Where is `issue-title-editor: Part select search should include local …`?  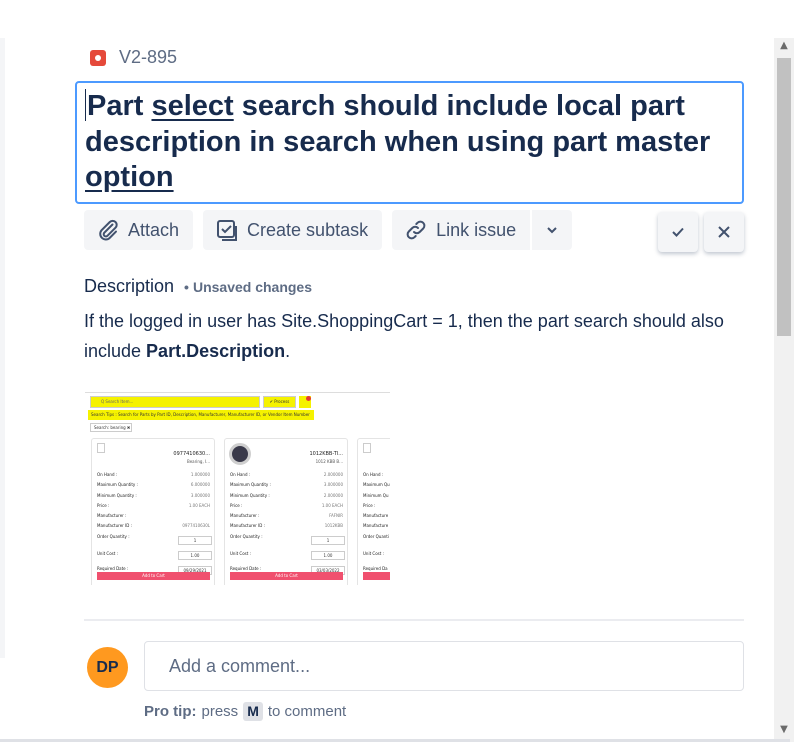
issue-title-editor: Part select search should include local … is located at coordinates (409, 142).